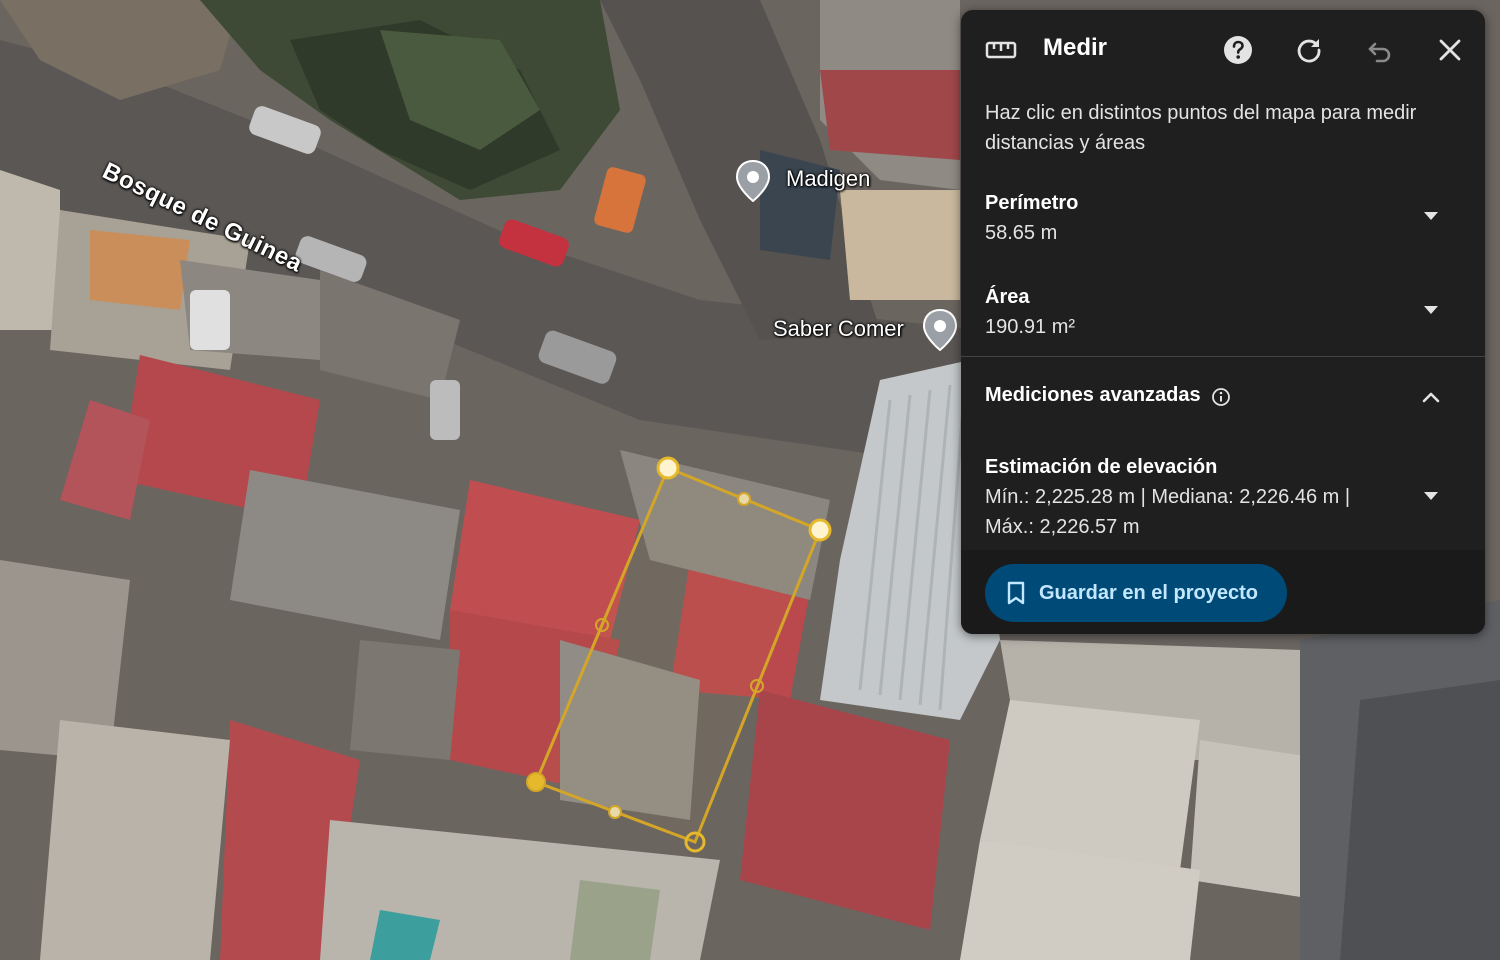  Describe the element at coordinates (1075, 47) in the screenshot. I see `panel-title: Medir` at that location.